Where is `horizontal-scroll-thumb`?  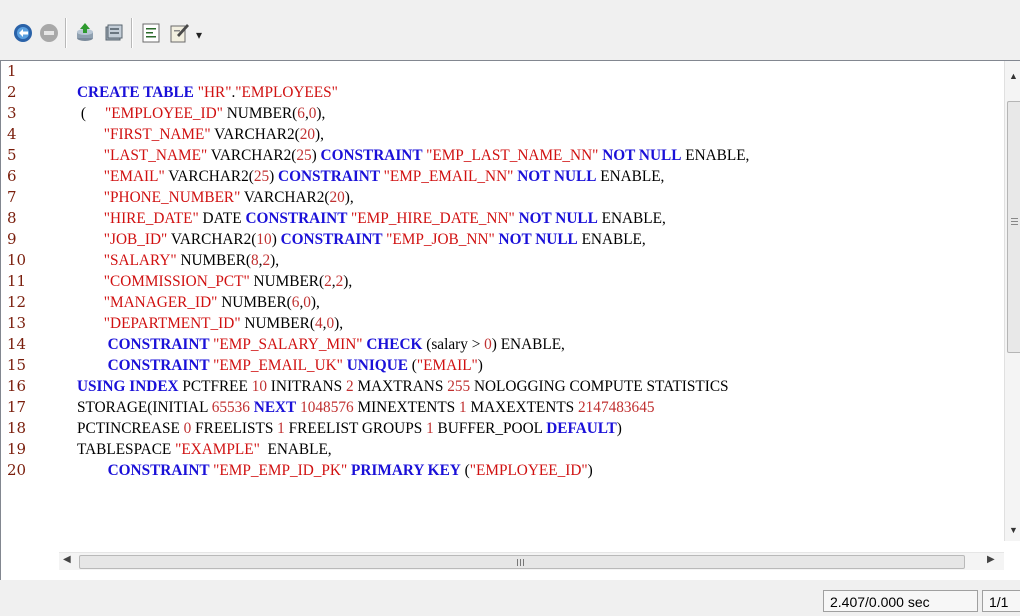 horizontal-scroll-thumb is located at coordinates (522, 562).